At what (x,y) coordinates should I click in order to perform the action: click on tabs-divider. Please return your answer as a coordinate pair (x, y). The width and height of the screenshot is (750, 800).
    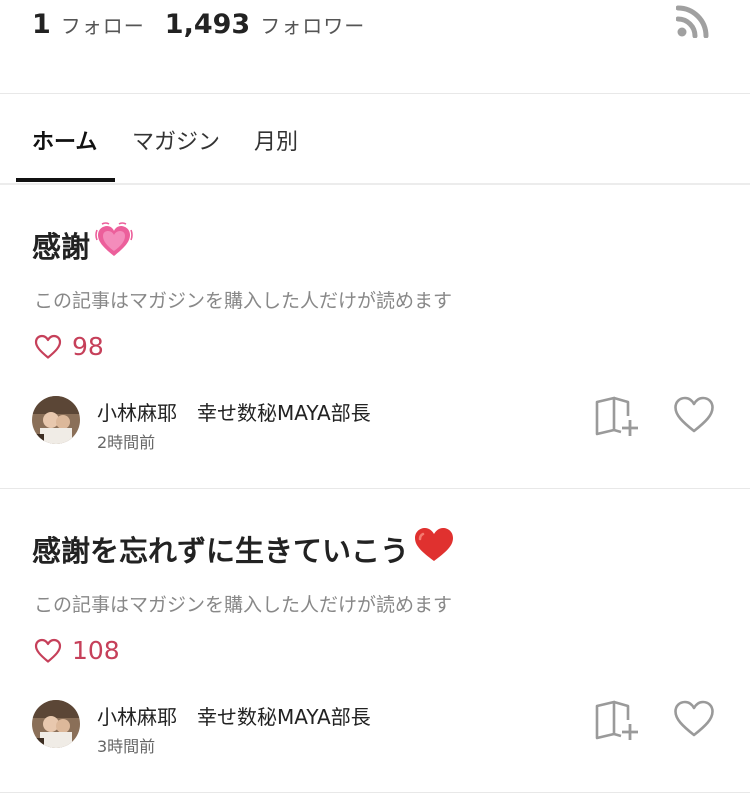
    Looking at the image, I should click on (375, 184).